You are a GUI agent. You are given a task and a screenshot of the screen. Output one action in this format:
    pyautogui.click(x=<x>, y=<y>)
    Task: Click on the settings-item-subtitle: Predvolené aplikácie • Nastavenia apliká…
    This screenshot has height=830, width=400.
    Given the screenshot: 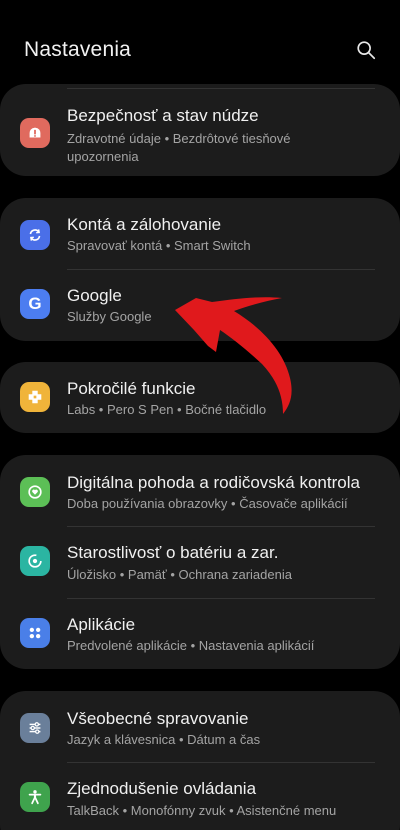 What is the action you would take?
    pyautogui.click(x=191, y=645)
    